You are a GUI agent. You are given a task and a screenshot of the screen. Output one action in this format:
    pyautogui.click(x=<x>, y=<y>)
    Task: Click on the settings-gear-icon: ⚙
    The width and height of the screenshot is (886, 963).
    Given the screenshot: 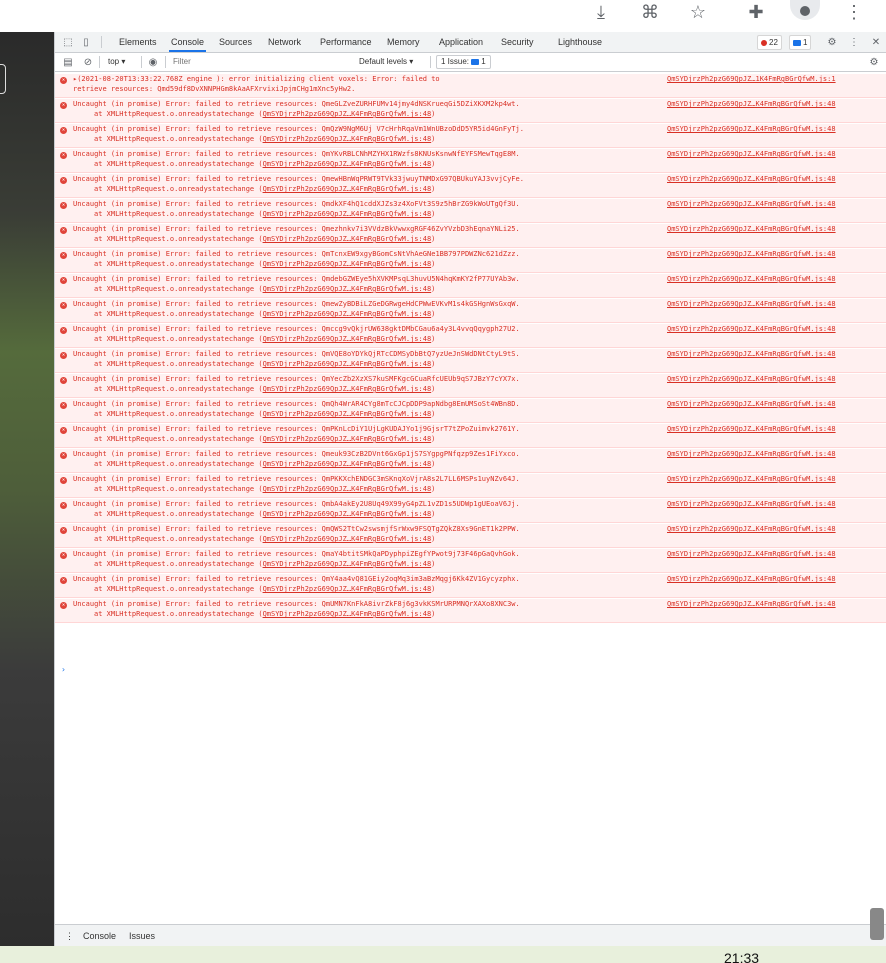 What is the action you would take?
    pyautogui.click(x=832, y=42)
    